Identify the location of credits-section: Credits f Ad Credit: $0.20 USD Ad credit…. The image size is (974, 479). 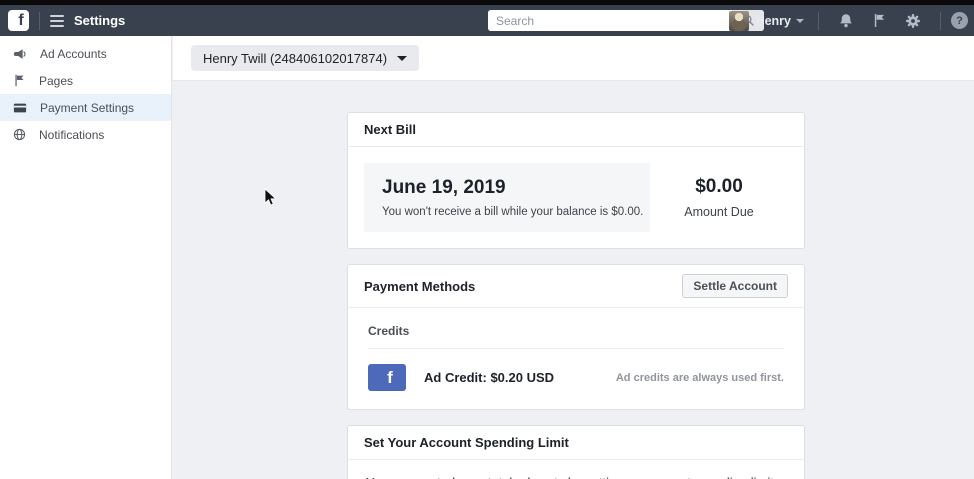
(576, 358).